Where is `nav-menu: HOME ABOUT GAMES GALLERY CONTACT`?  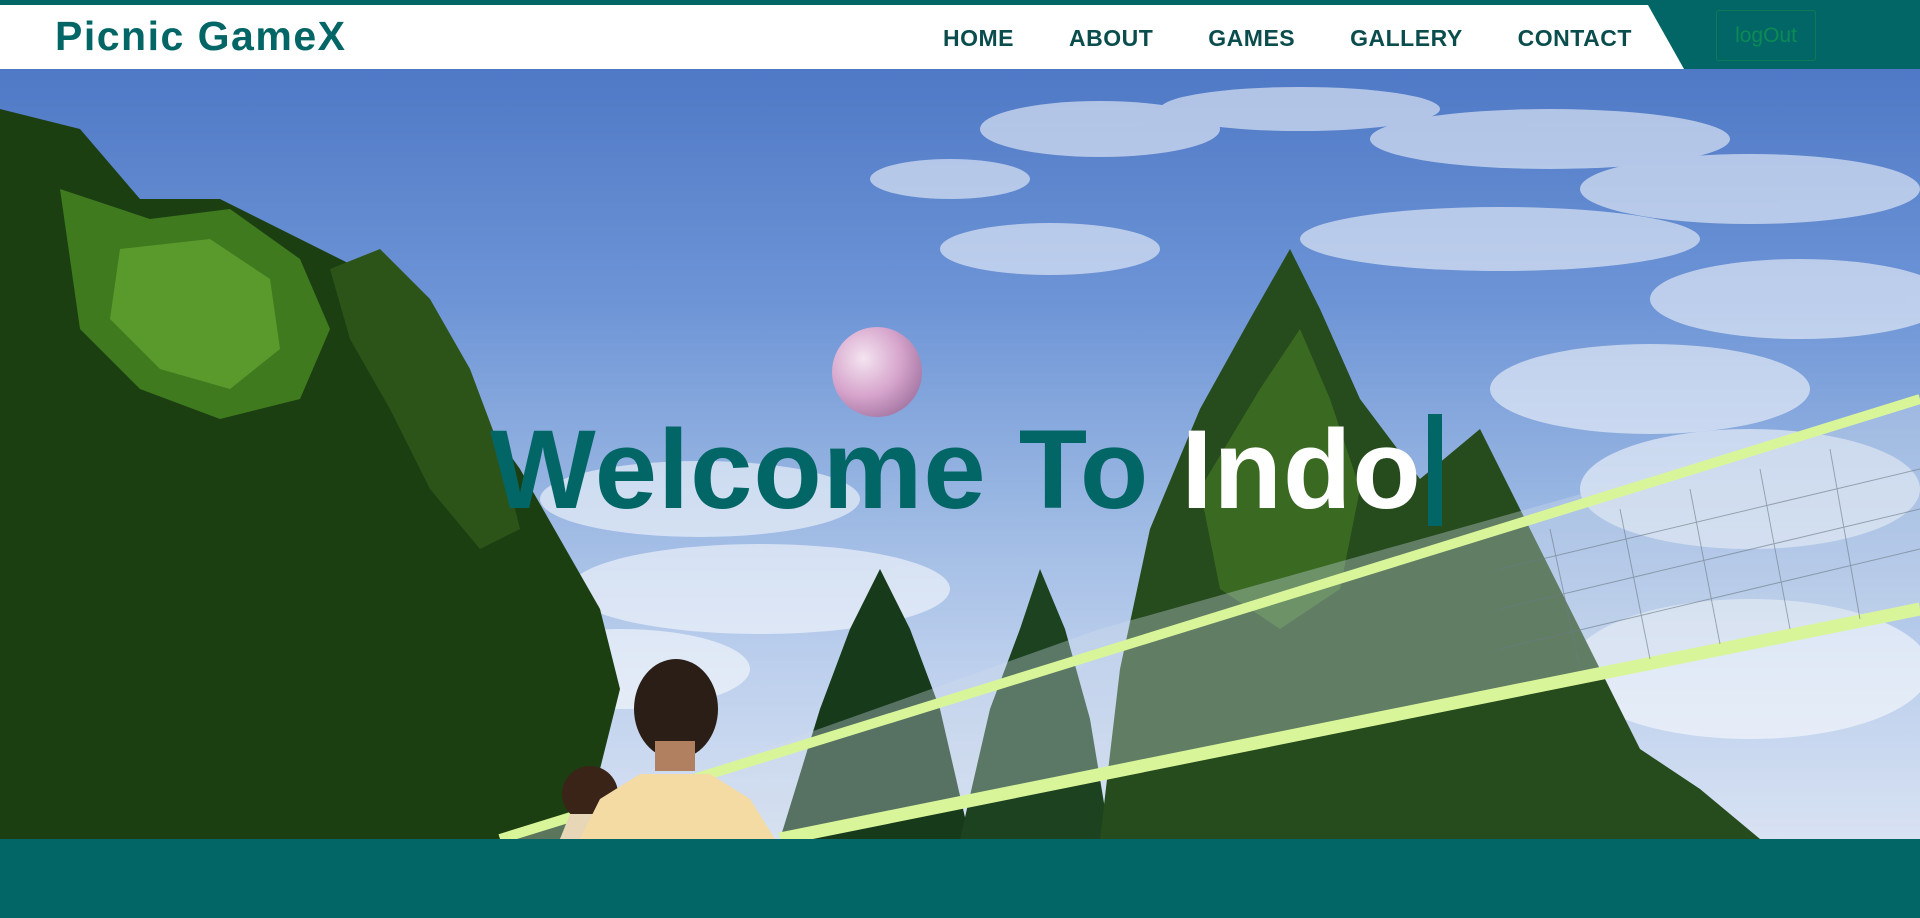
nav-menu: HOME ABOUT GAMES GALLERY CONTACT is located at coordinates (1287, 38).